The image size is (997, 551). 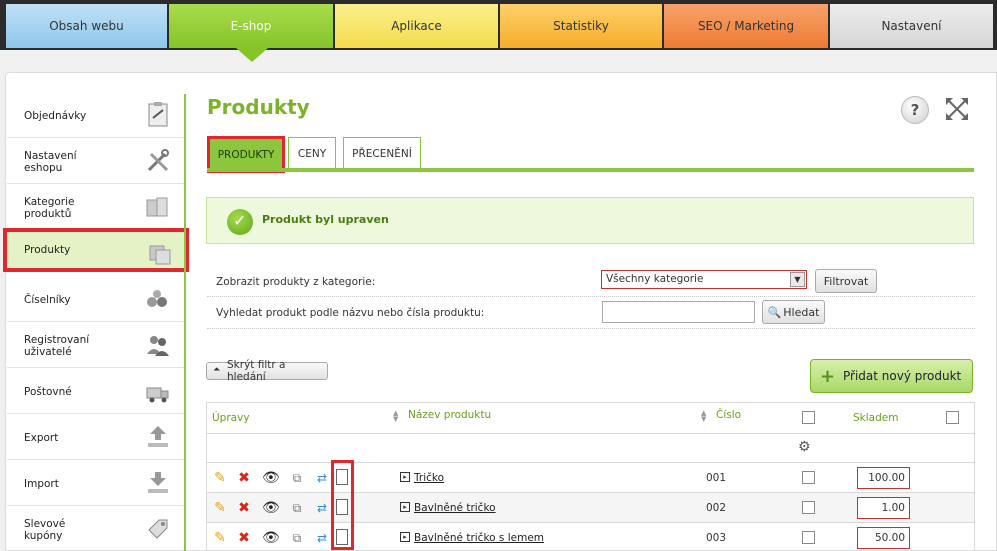 What do you see at coordinates (157, 395) in the screenshot?
I see `truck-icon` at bounding box center [157, 395].